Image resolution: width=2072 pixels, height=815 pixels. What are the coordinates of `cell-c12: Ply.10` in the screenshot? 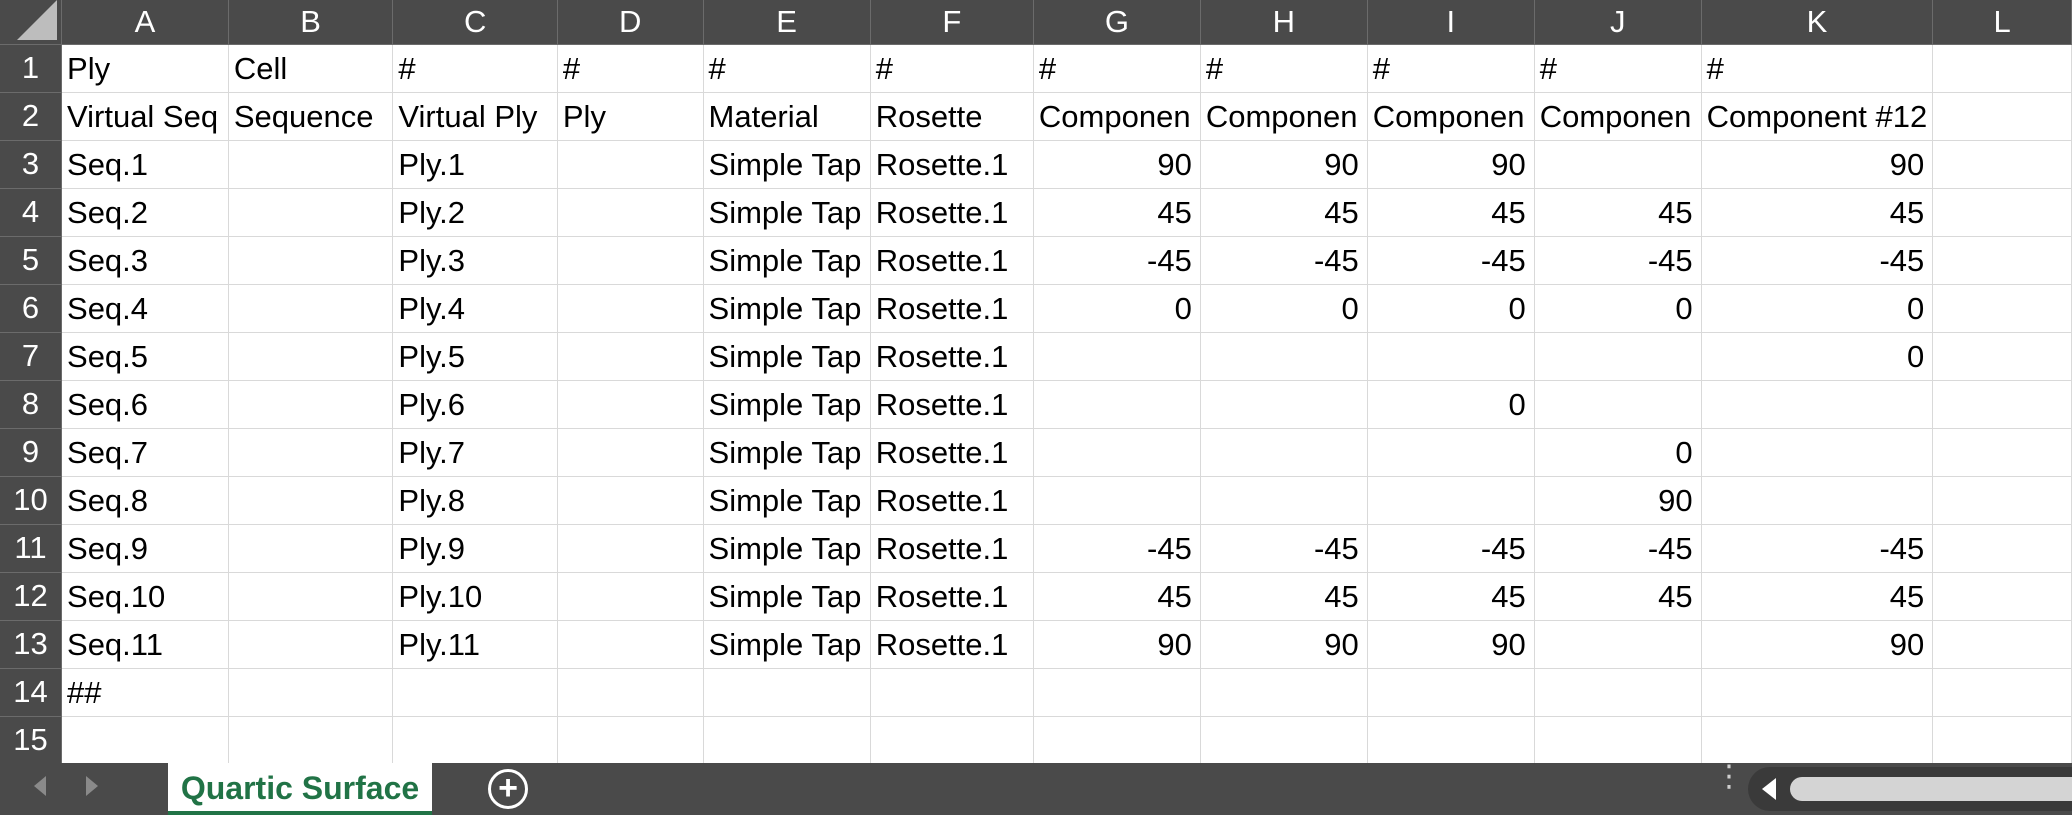 It's located at (475, 596).